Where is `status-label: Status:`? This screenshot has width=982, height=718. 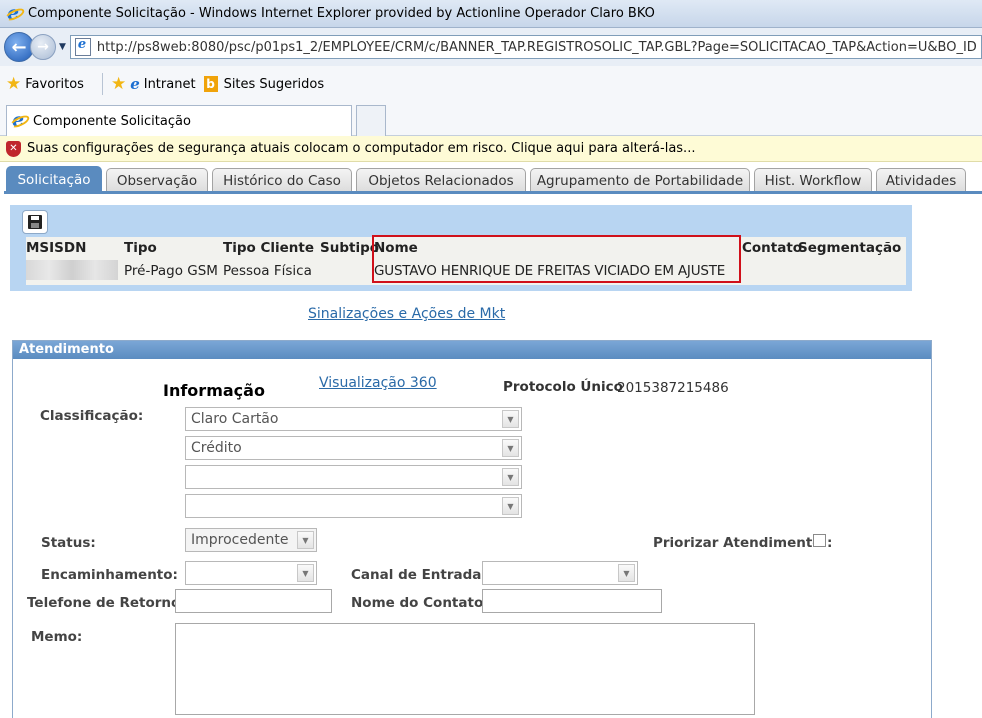
status-label: Status: is located at coordinates (68, 543).